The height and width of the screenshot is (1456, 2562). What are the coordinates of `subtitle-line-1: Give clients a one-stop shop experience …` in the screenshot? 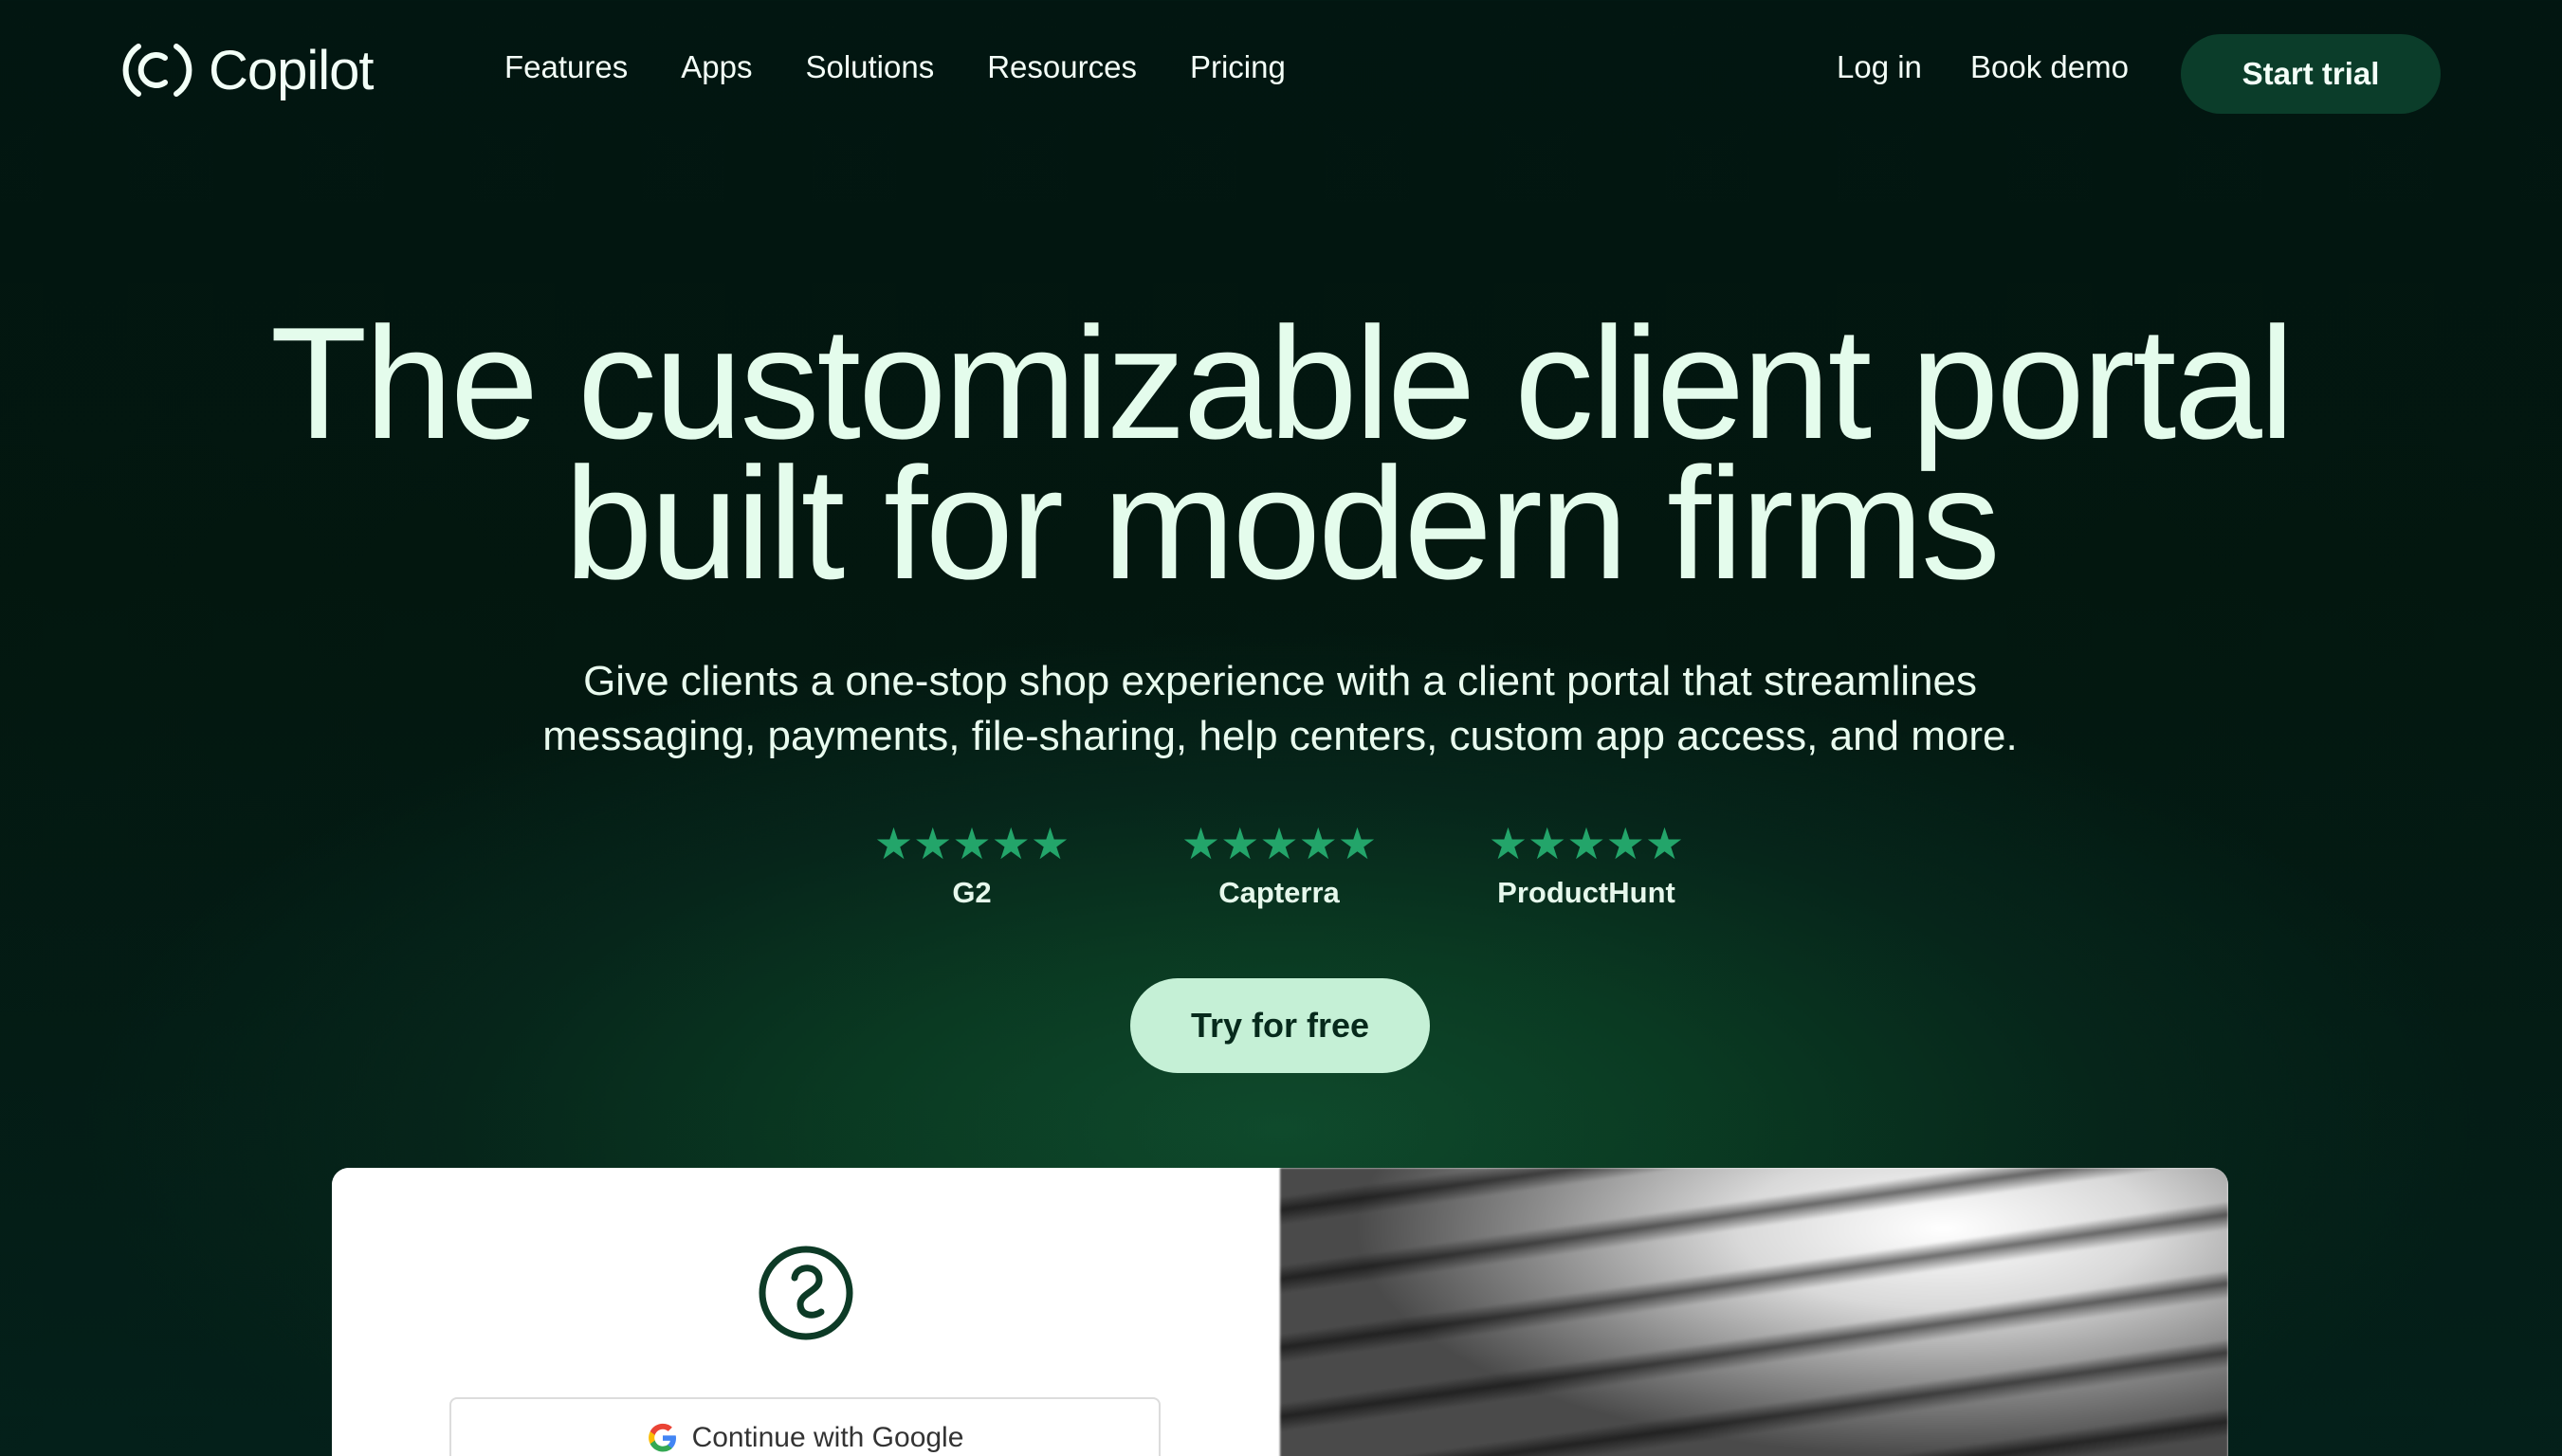 It's located at (1280, 681).